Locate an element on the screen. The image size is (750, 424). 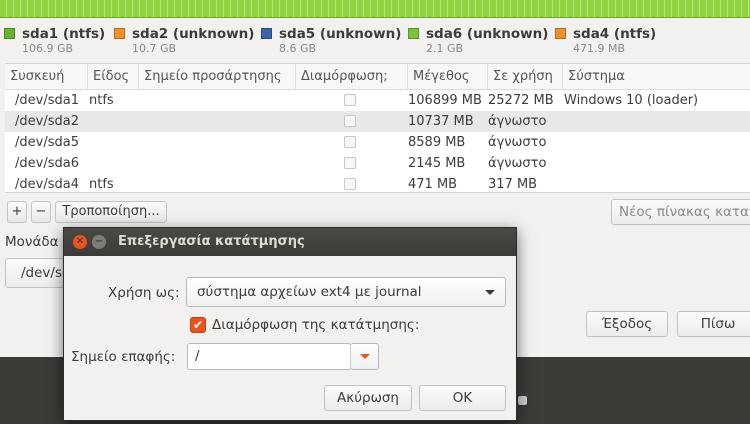
column-header-mount: Σημείο προσάρτησης is located at coordinates (217, 76).